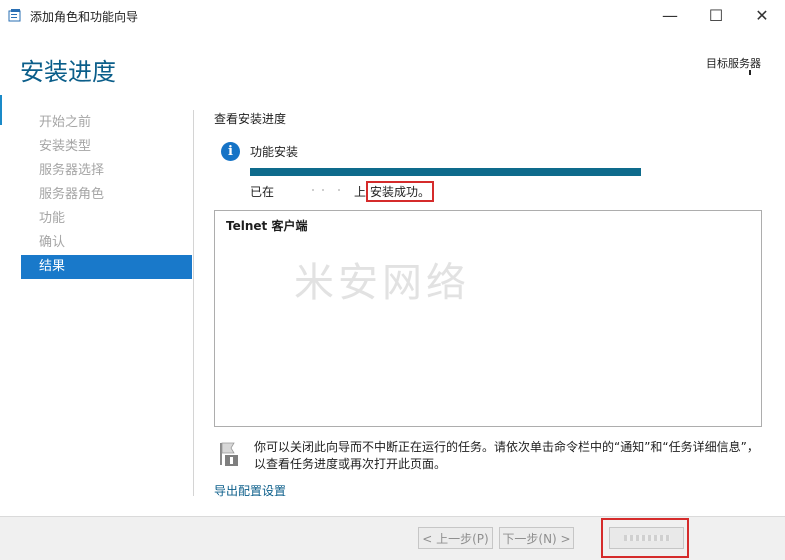  Describe the element at coordinates (106, 219) in the screenshot. I see `nav-item-features: 功能` at that location.